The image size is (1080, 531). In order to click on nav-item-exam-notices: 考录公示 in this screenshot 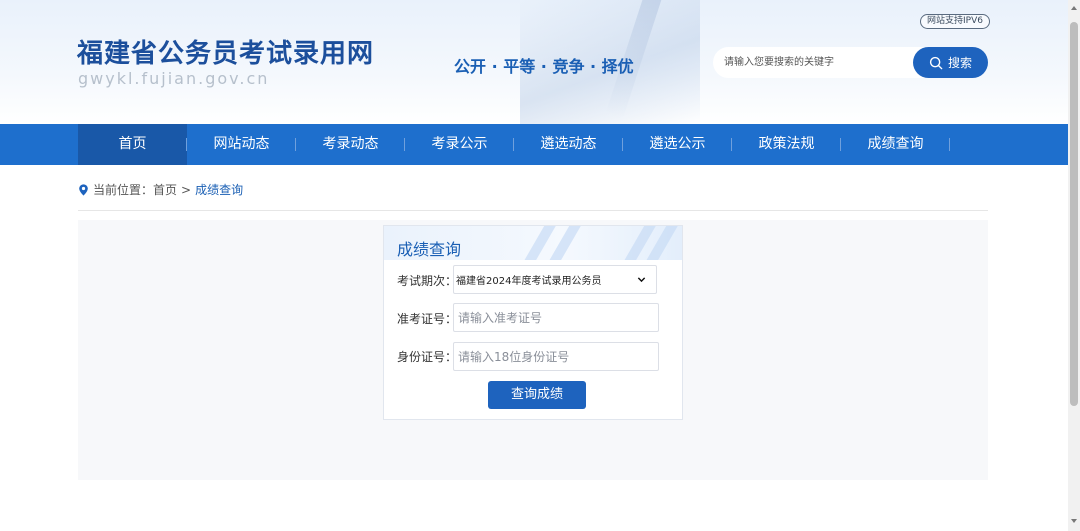, I will do `click(459, 144)`.